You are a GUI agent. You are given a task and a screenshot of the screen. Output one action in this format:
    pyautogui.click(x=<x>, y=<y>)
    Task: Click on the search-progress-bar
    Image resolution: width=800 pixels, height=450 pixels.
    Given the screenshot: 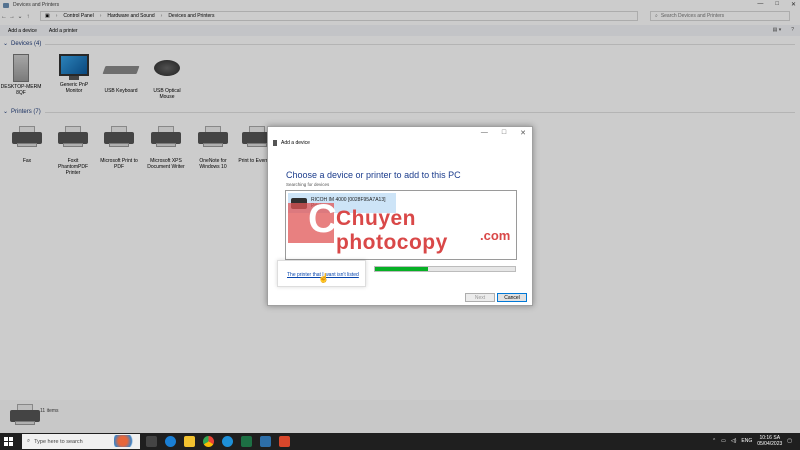 What is the action you would take?
    pyautogui.click(x=445, y=269)
    